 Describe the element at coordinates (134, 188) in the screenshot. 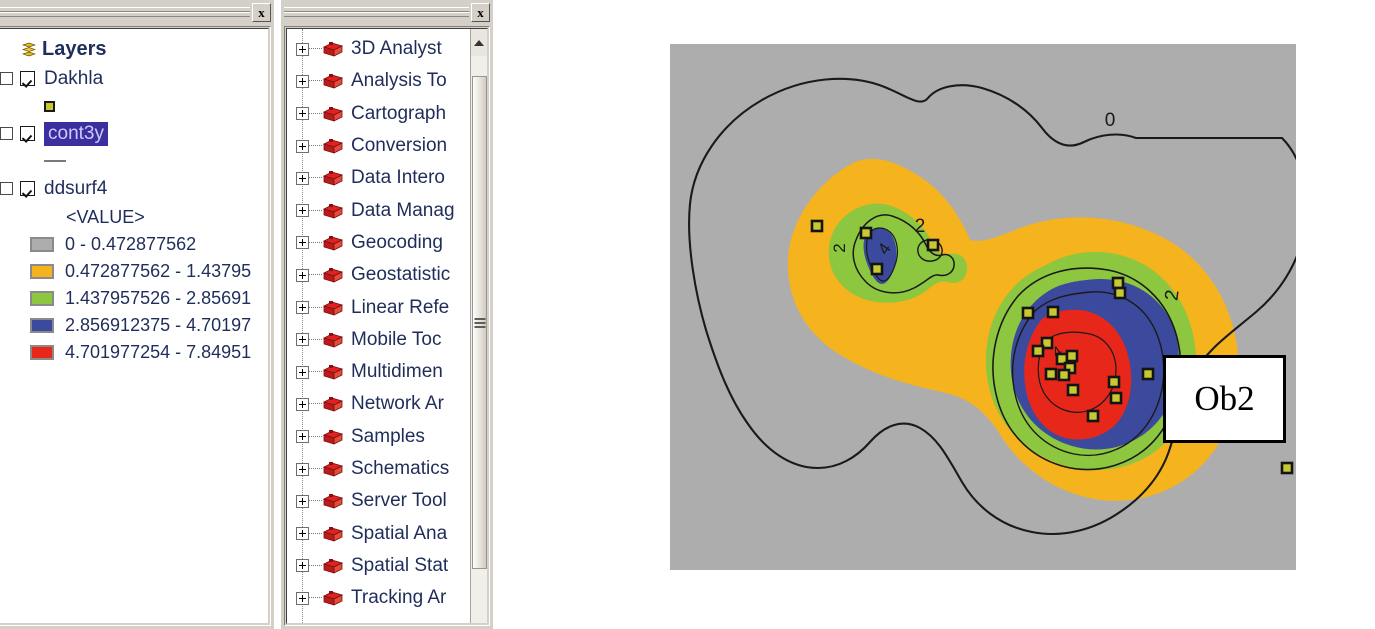

I see `layer-item-ddsurf4: ddsurf4` at that location.